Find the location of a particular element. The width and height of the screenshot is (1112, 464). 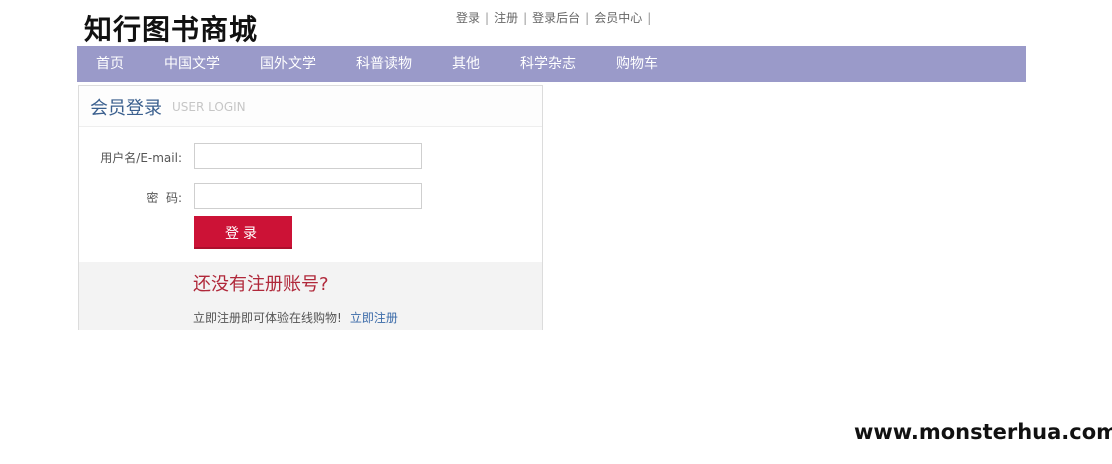

password-label: 密 码: is located at coordinates (164, 198).